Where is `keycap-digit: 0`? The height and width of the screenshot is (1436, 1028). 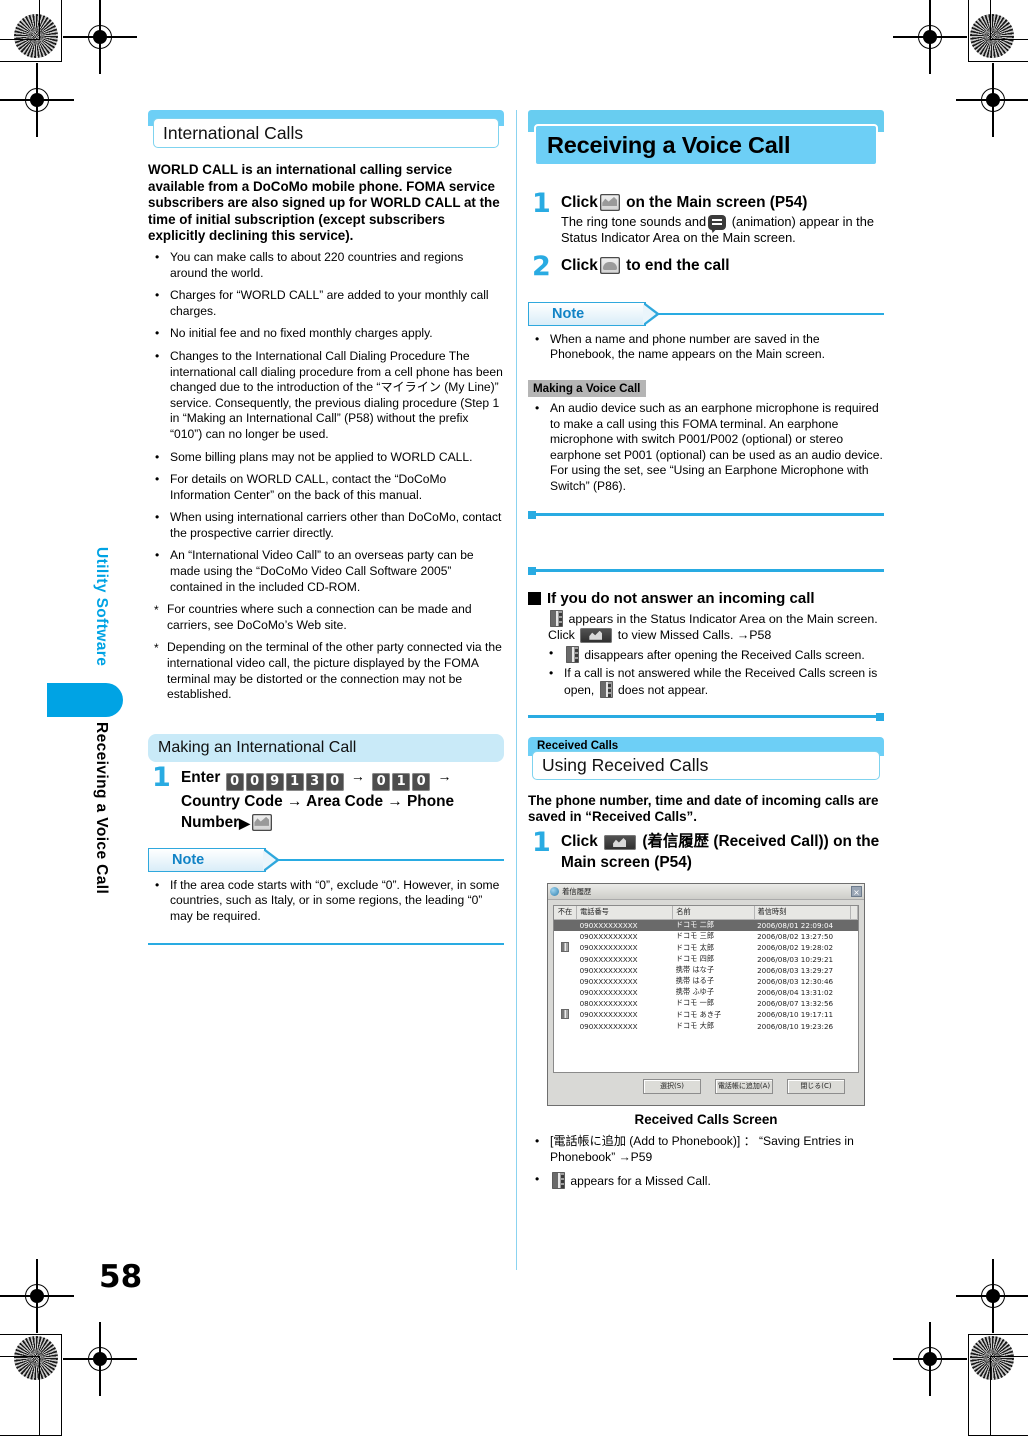
keycap-digit: 0 is located at coordinates (334, 781).